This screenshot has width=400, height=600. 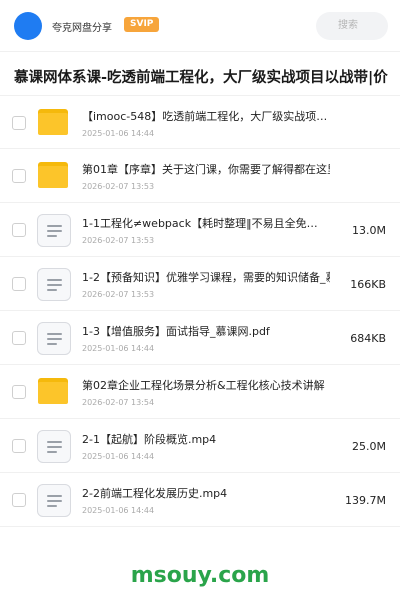 What do you see at coordinates (200, 575) in the screenshot?
I see `watermark-text: msouy.com` at bounding box center [200, 575].